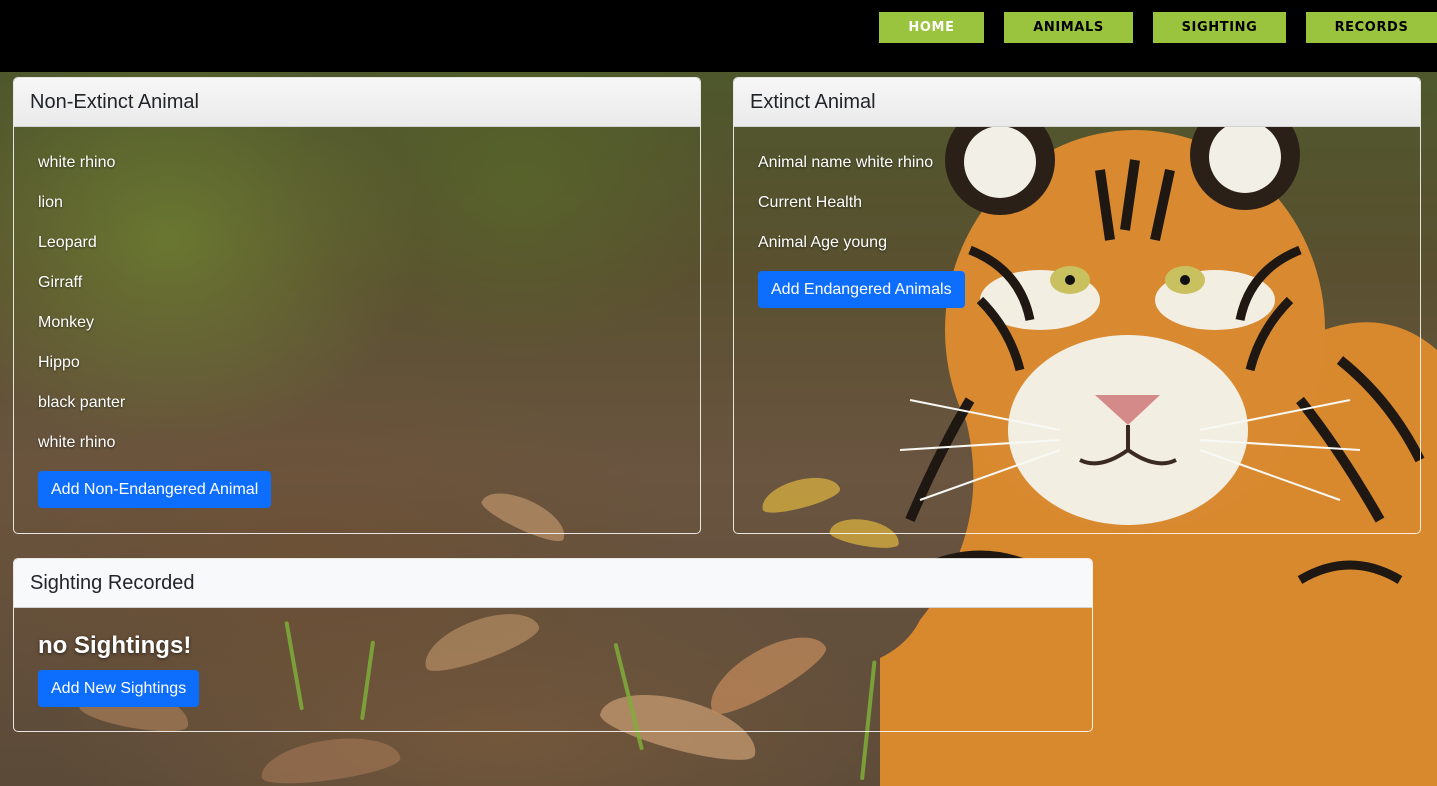 This screenshot has width=1437, height=786. Describe the element at coordinates (82, 402) in the screenshot. I see `non-extinct-animal-item: black panter` at that location.